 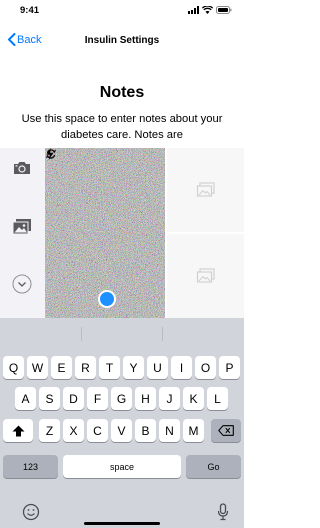 I want to click on battery-icon, so click(x=224, y=10).